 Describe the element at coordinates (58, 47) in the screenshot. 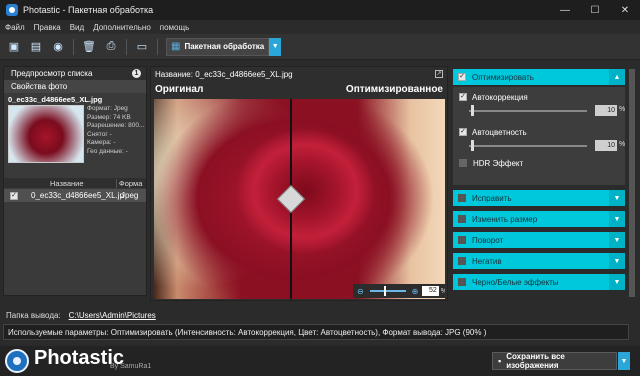

I see `webcam-icon: ◉` at that location.